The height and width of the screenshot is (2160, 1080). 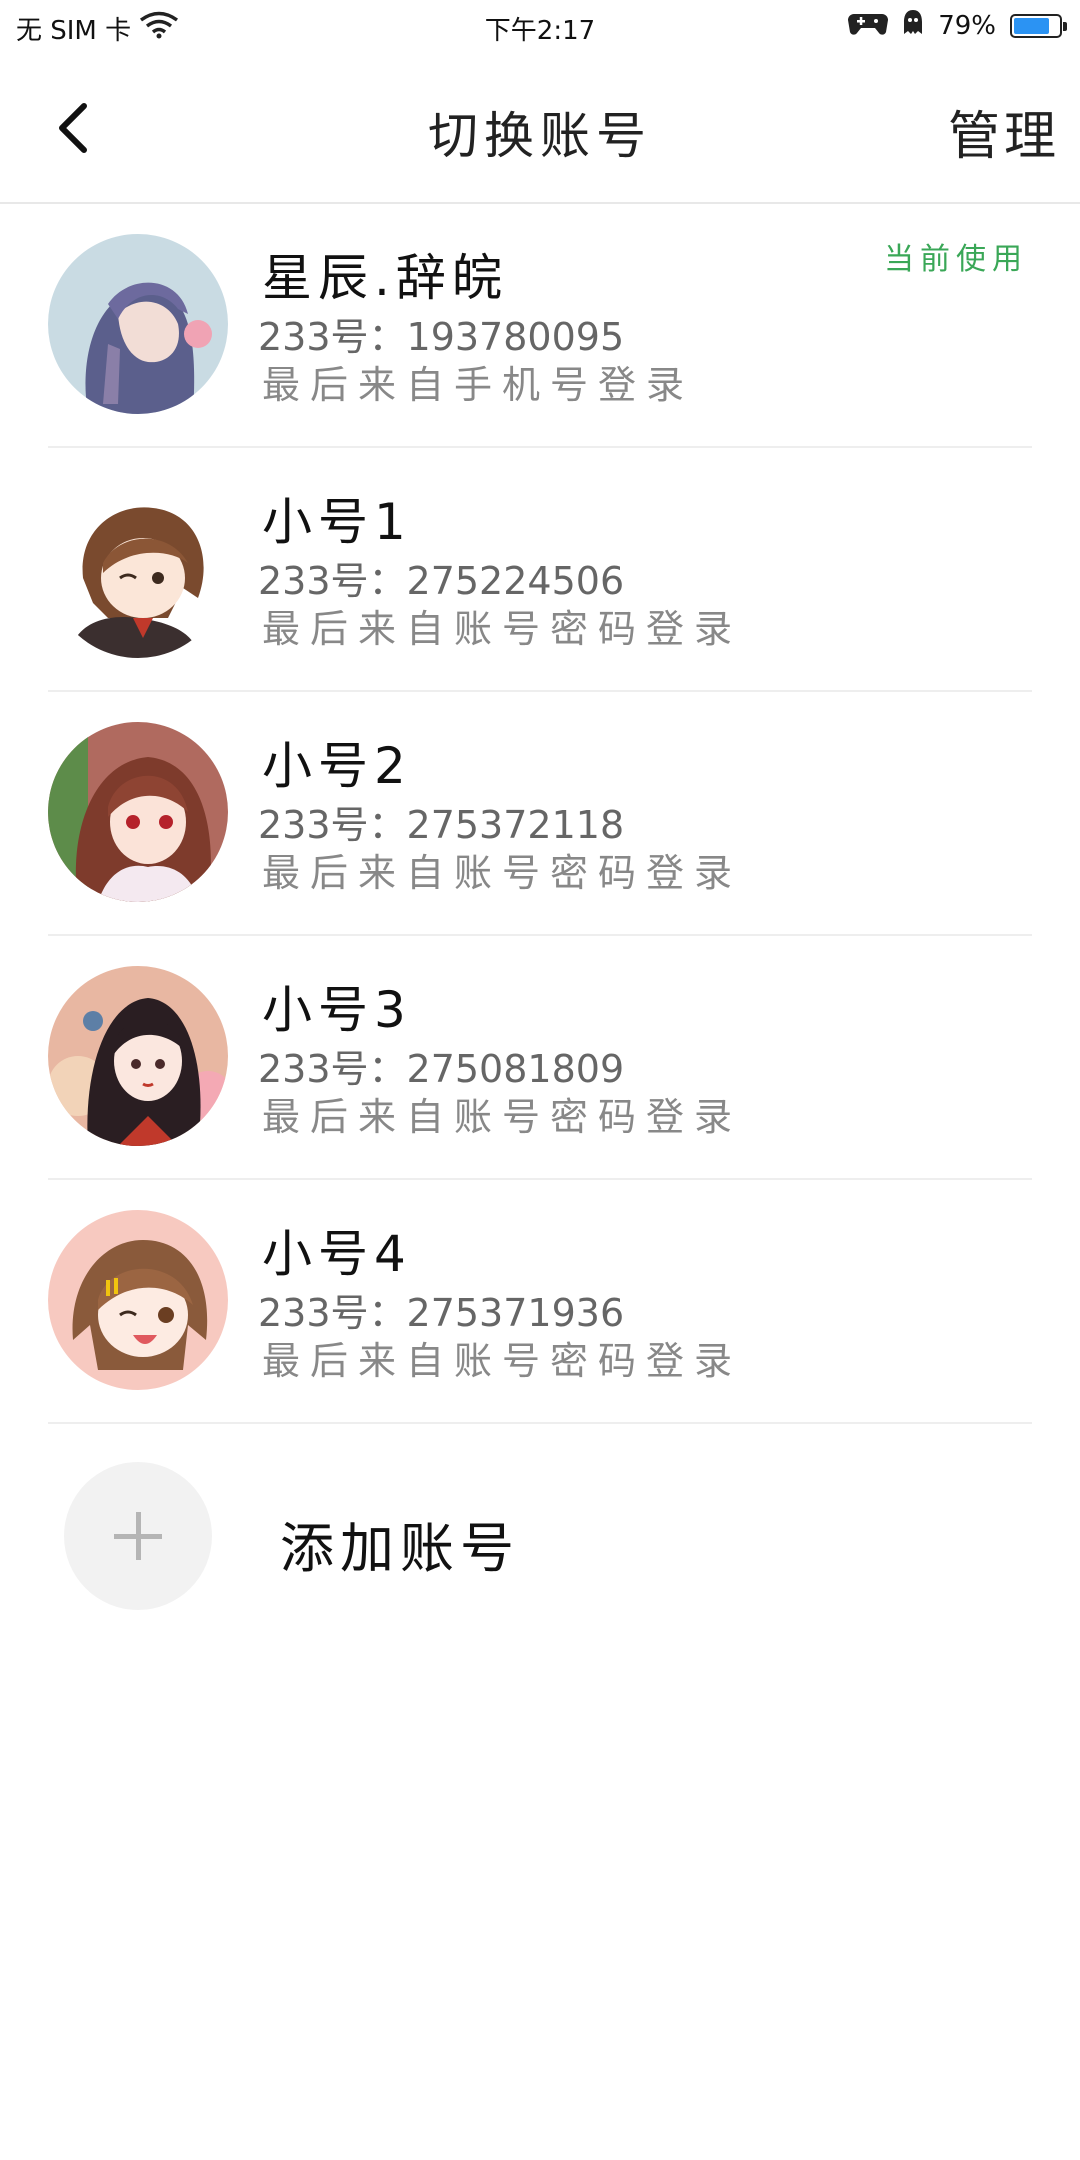 I want to click on account-name: 小号2, so click(x=337, y=766).